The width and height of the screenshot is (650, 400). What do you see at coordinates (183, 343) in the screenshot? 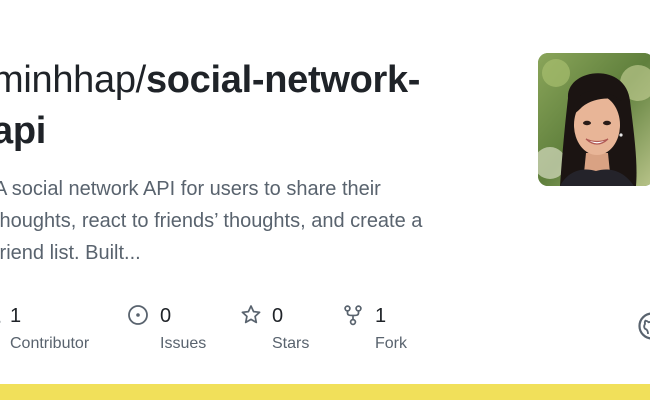
I see `issues-label: Issues` at bounding box center [183, 343].